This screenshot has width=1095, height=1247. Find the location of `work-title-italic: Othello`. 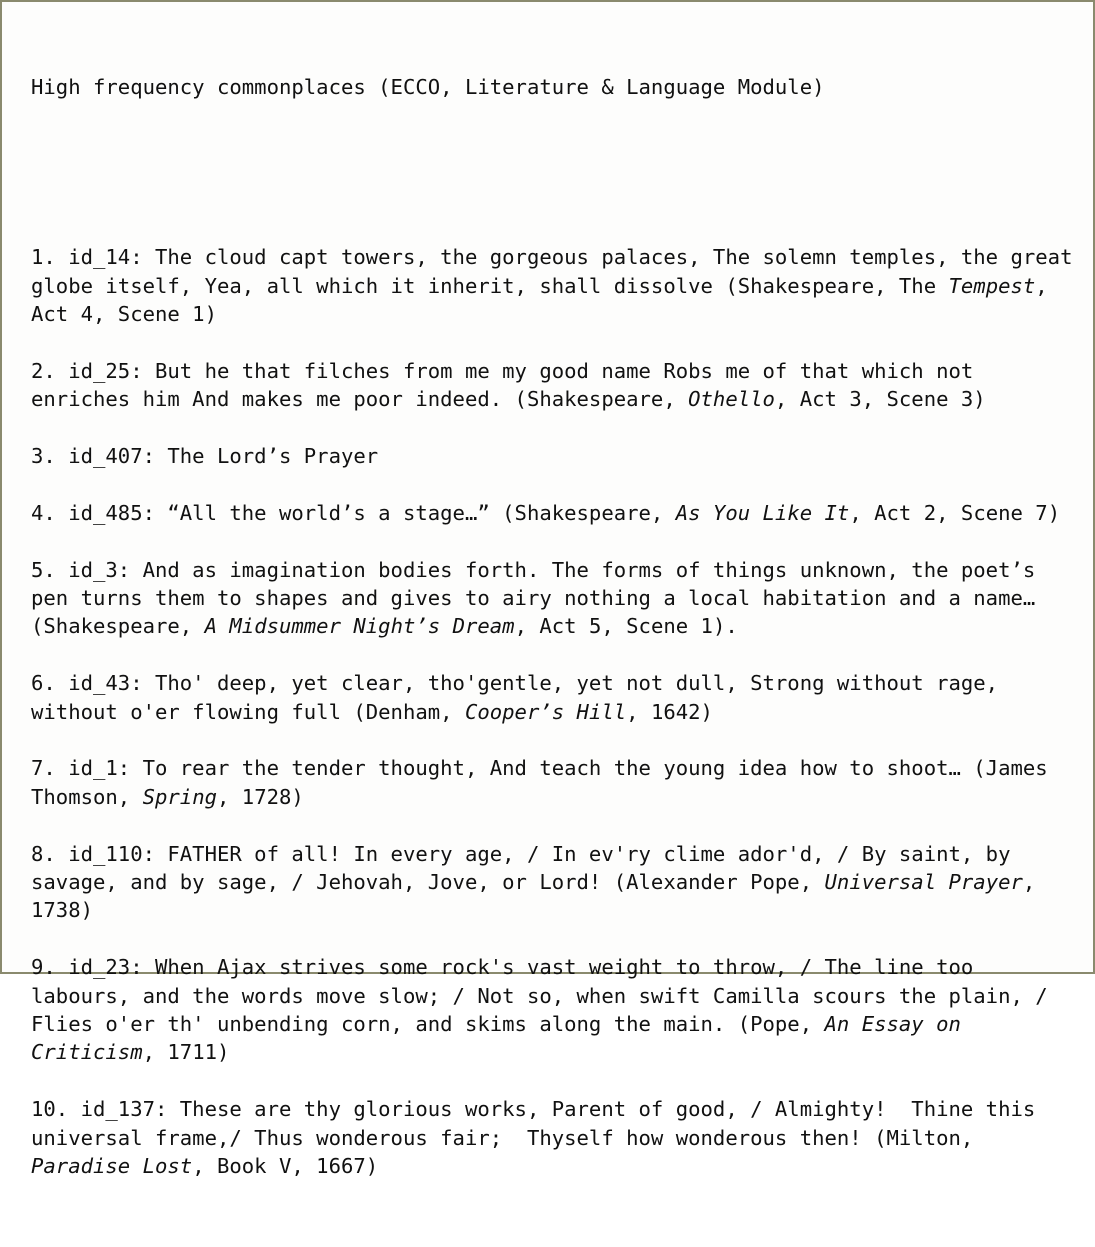

work-title-italic: Othello is located at coordinates (731, 399).